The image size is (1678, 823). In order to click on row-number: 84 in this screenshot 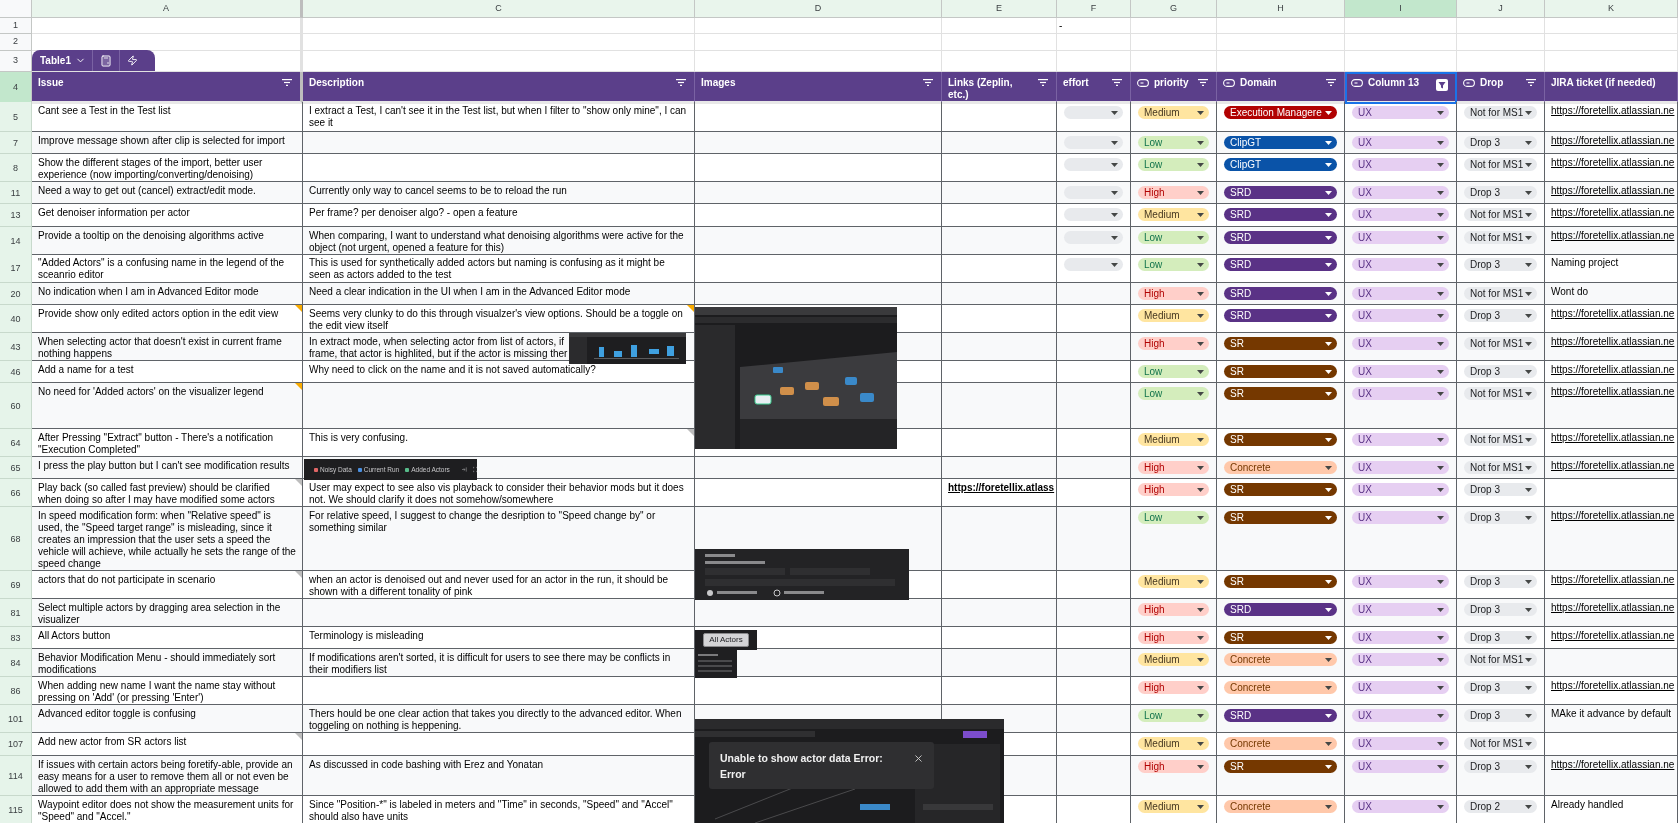, I will do `click(16, 663)`.